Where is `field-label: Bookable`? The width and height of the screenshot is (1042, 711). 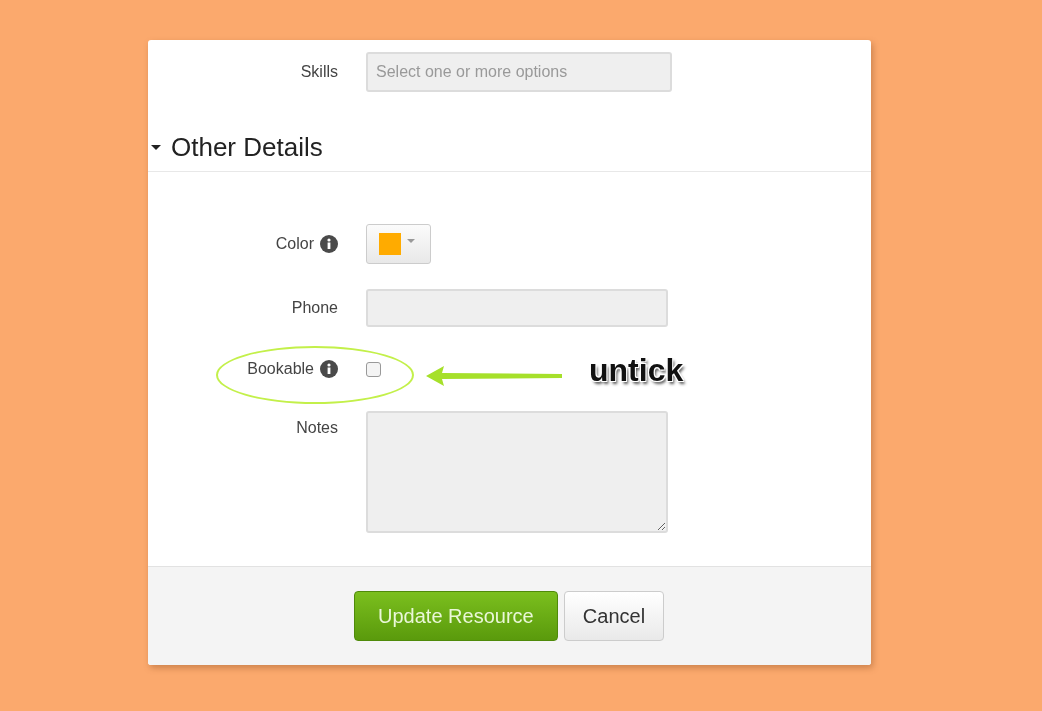
field-label: Bookable is located at coordinates (280, 369).